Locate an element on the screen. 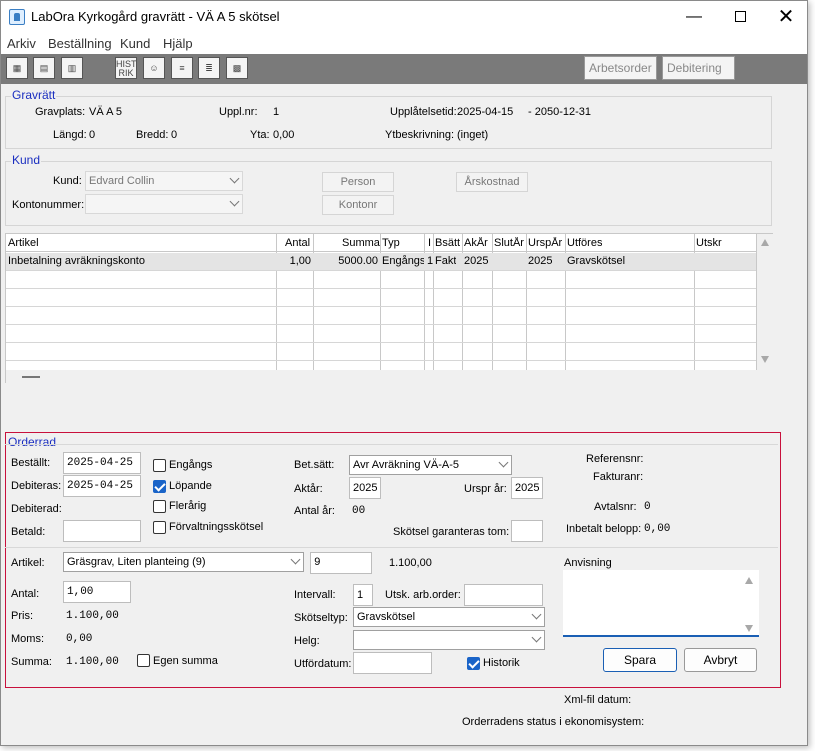 This screenshot has height=751, width=815. gravratt-title: Gravrätt is located at coordinates (34, 95).